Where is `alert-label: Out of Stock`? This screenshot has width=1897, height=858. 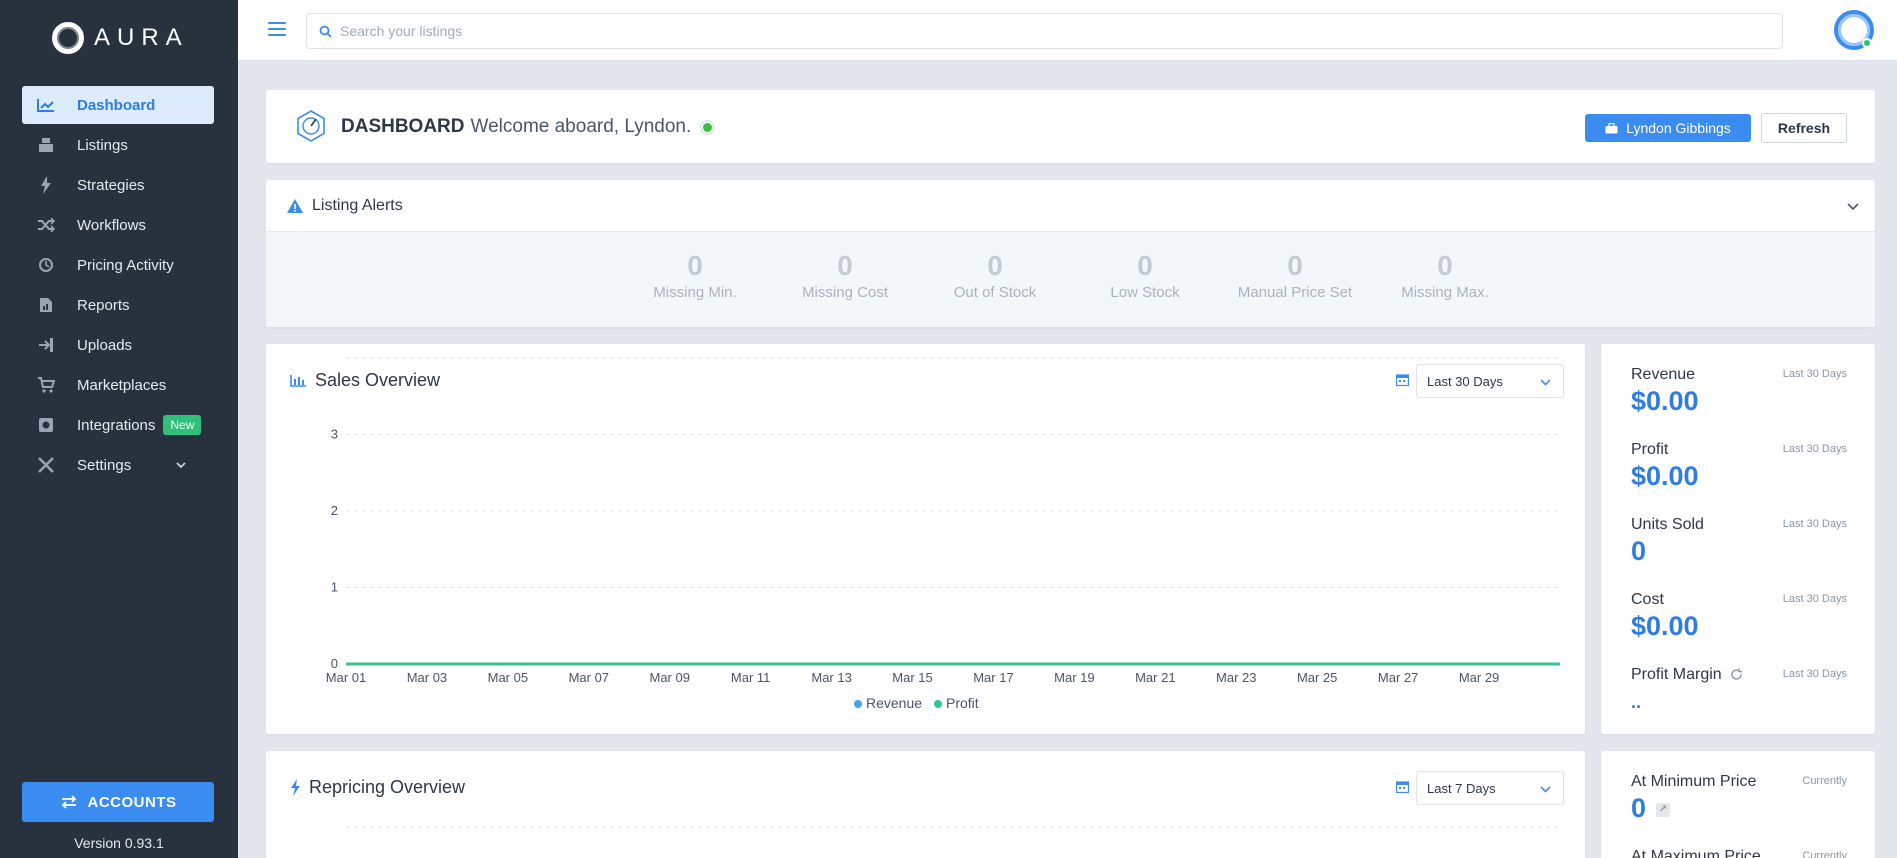 alert-label: Out of Stock is located at coordinates (995, 292).